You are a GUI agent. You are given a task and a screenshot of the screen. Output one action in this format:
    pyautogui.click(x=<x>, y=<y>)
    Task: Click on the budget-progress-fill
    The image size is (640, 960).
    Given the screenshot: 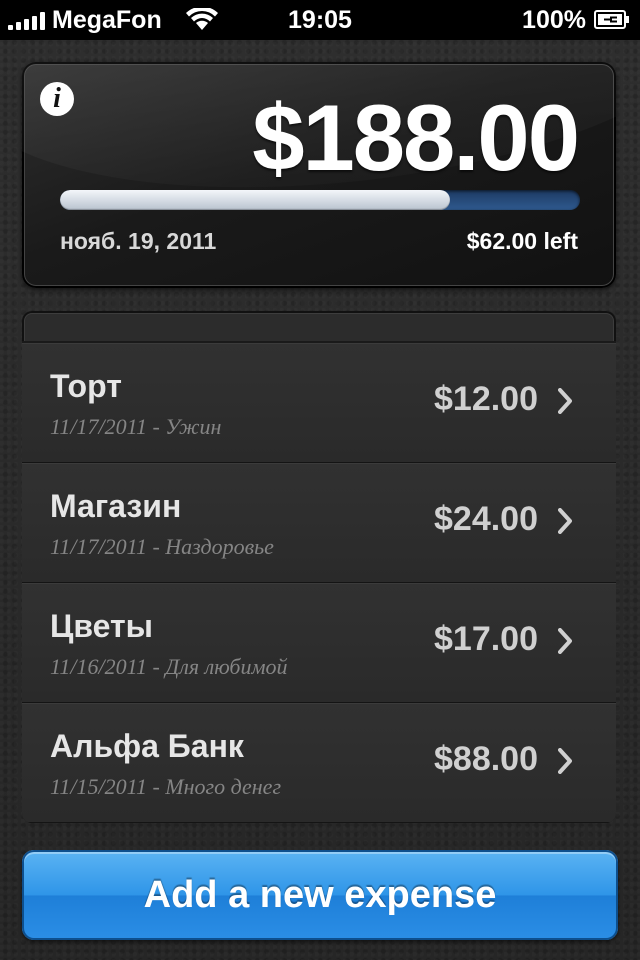 What is the action you would take?
    pyautogui.click(x=255, y=200)
    